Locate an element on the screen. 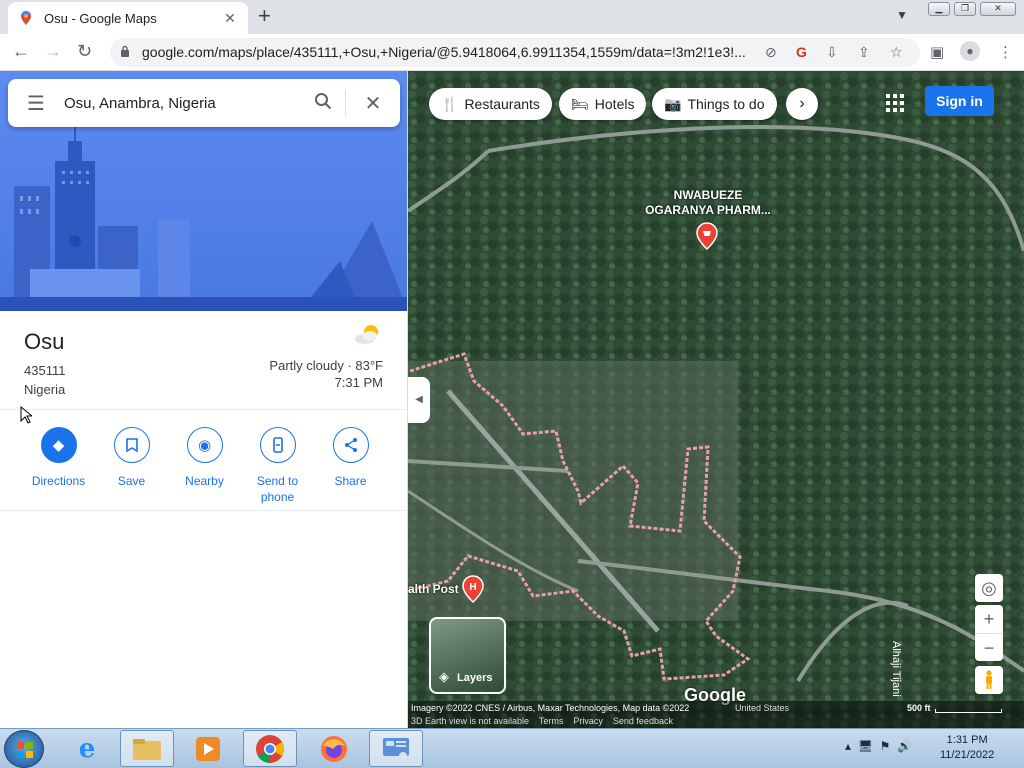 The width and height of the screenshot is (1024, 768). google-apps-icon is located at coordinates (895, 105).